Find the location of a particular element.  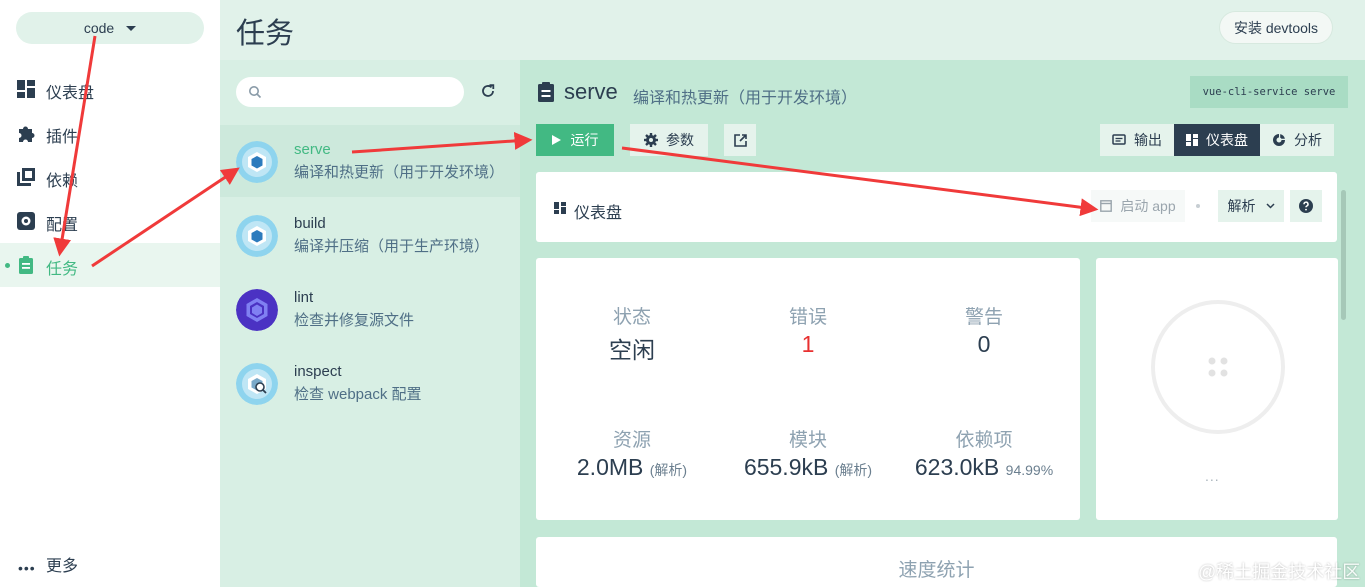

eslint-icon is located at coordinates (257, 310).